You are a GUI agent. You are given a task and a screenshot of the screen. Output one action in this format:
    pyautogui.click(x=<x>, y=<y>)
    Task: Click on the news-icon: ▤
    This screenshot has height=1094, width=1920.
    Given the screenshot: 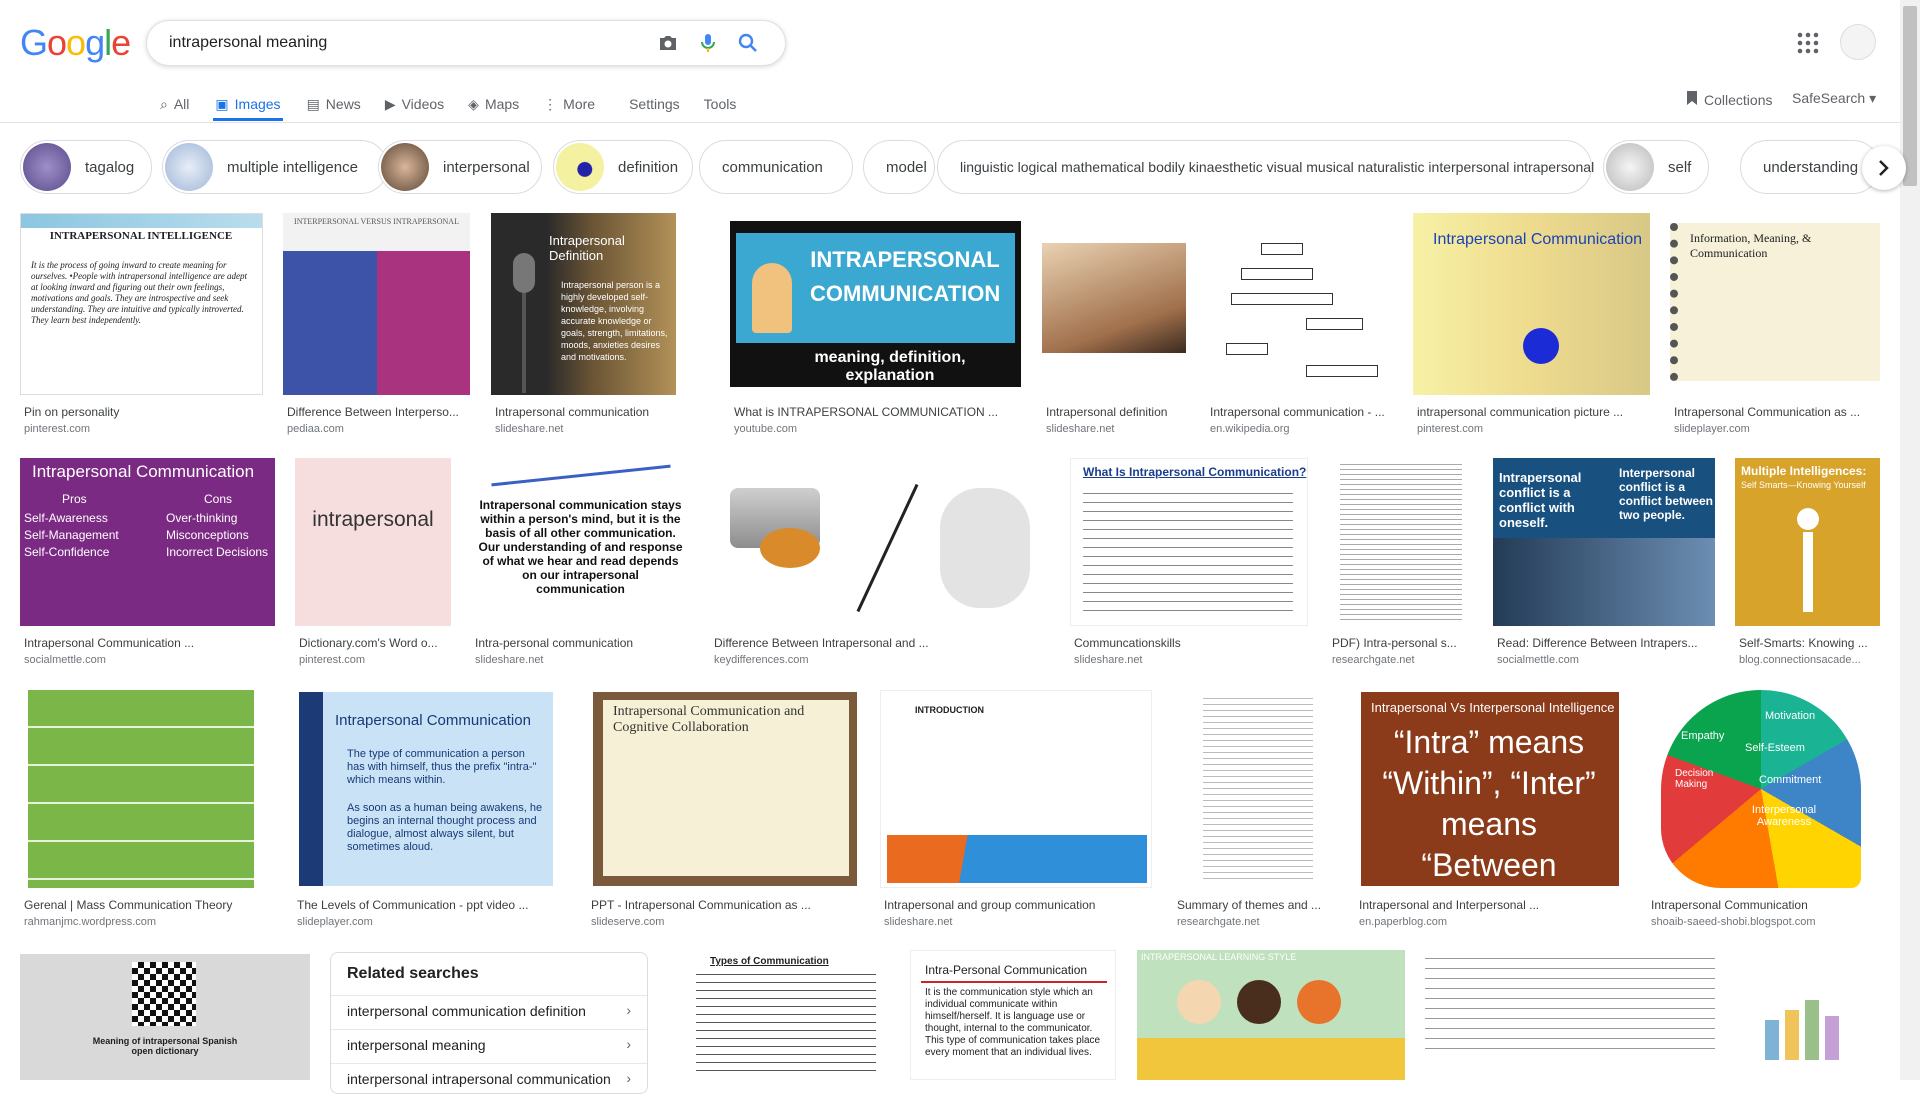 What is the action you would take?
    pyautogui.click(x=313, y=103)
    